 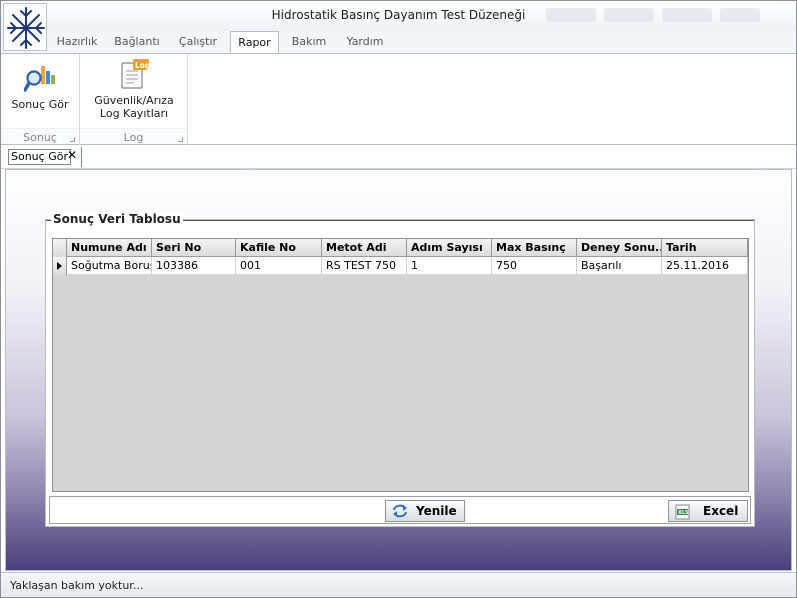 What do you see at coordinates (667, 15) in the screenshot?
I see `title-bar-controls` at bounding box center [667, 15].